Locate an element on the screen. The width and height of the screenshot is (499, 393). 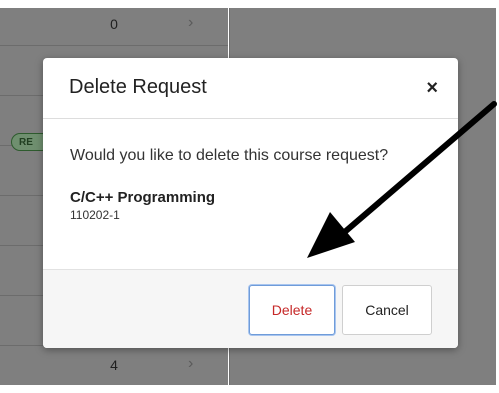
dialog-header: Delete Request × is located at coordinates (250, 88).